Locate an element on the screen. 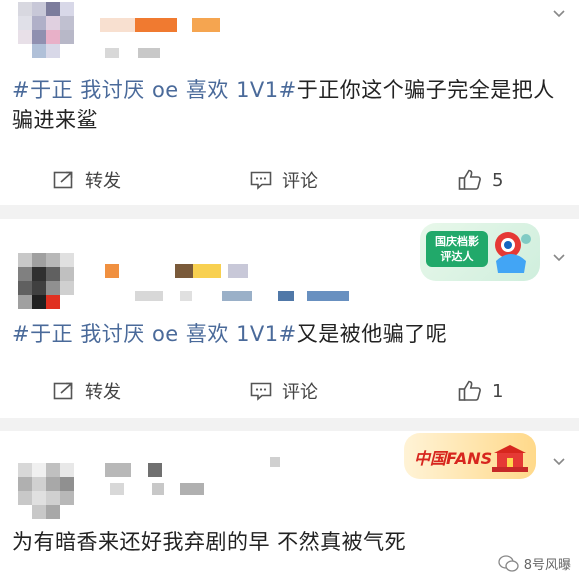  action-bar: 转发 评论 1 is located at coordinates (289, 391).